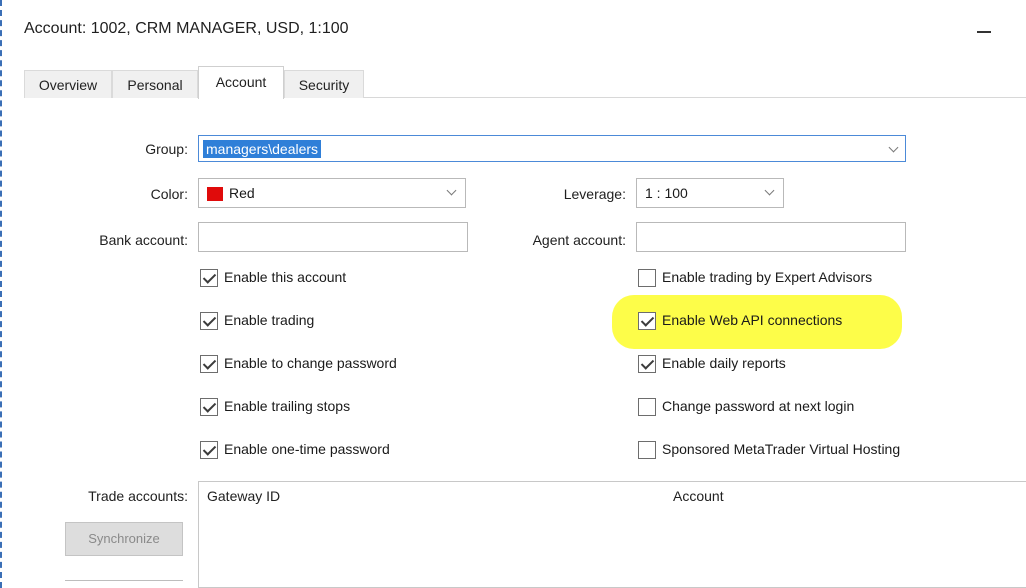 The width and height of the screenshot is (1026, 588). Describe the element at coordinates (186, 28) in the screenshot. I see `window-title: Account: 1002, CRM MANAGER, USD, 1:100` at that location.